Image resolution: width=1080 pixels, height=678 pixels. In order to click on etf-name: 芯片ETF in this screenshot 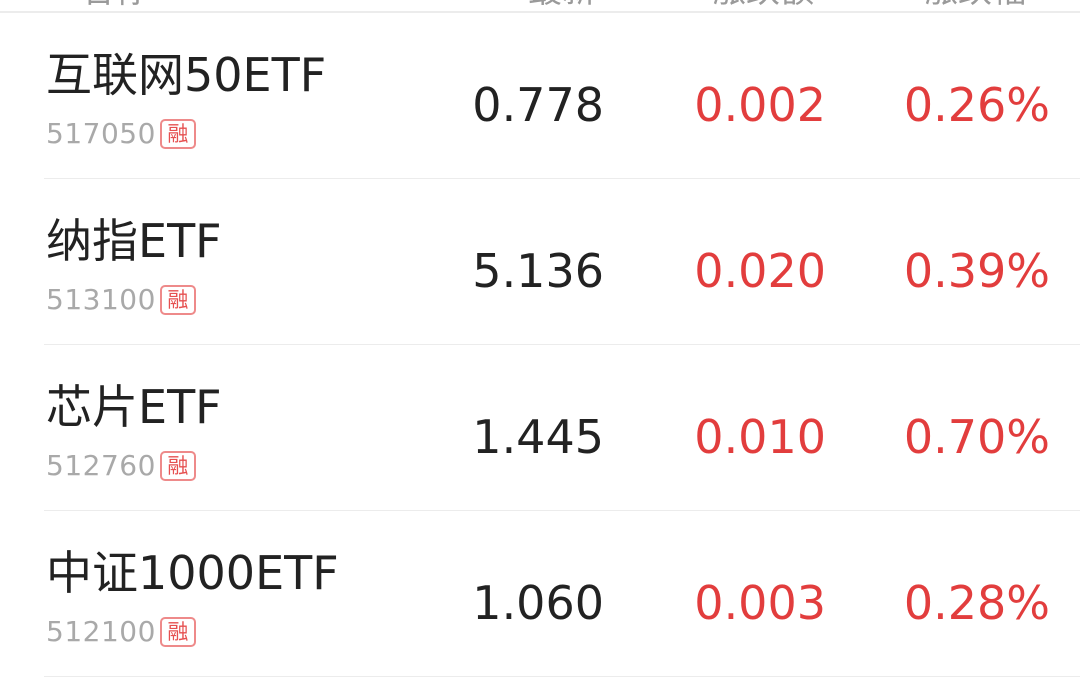, I will do `click(134, 407)`.